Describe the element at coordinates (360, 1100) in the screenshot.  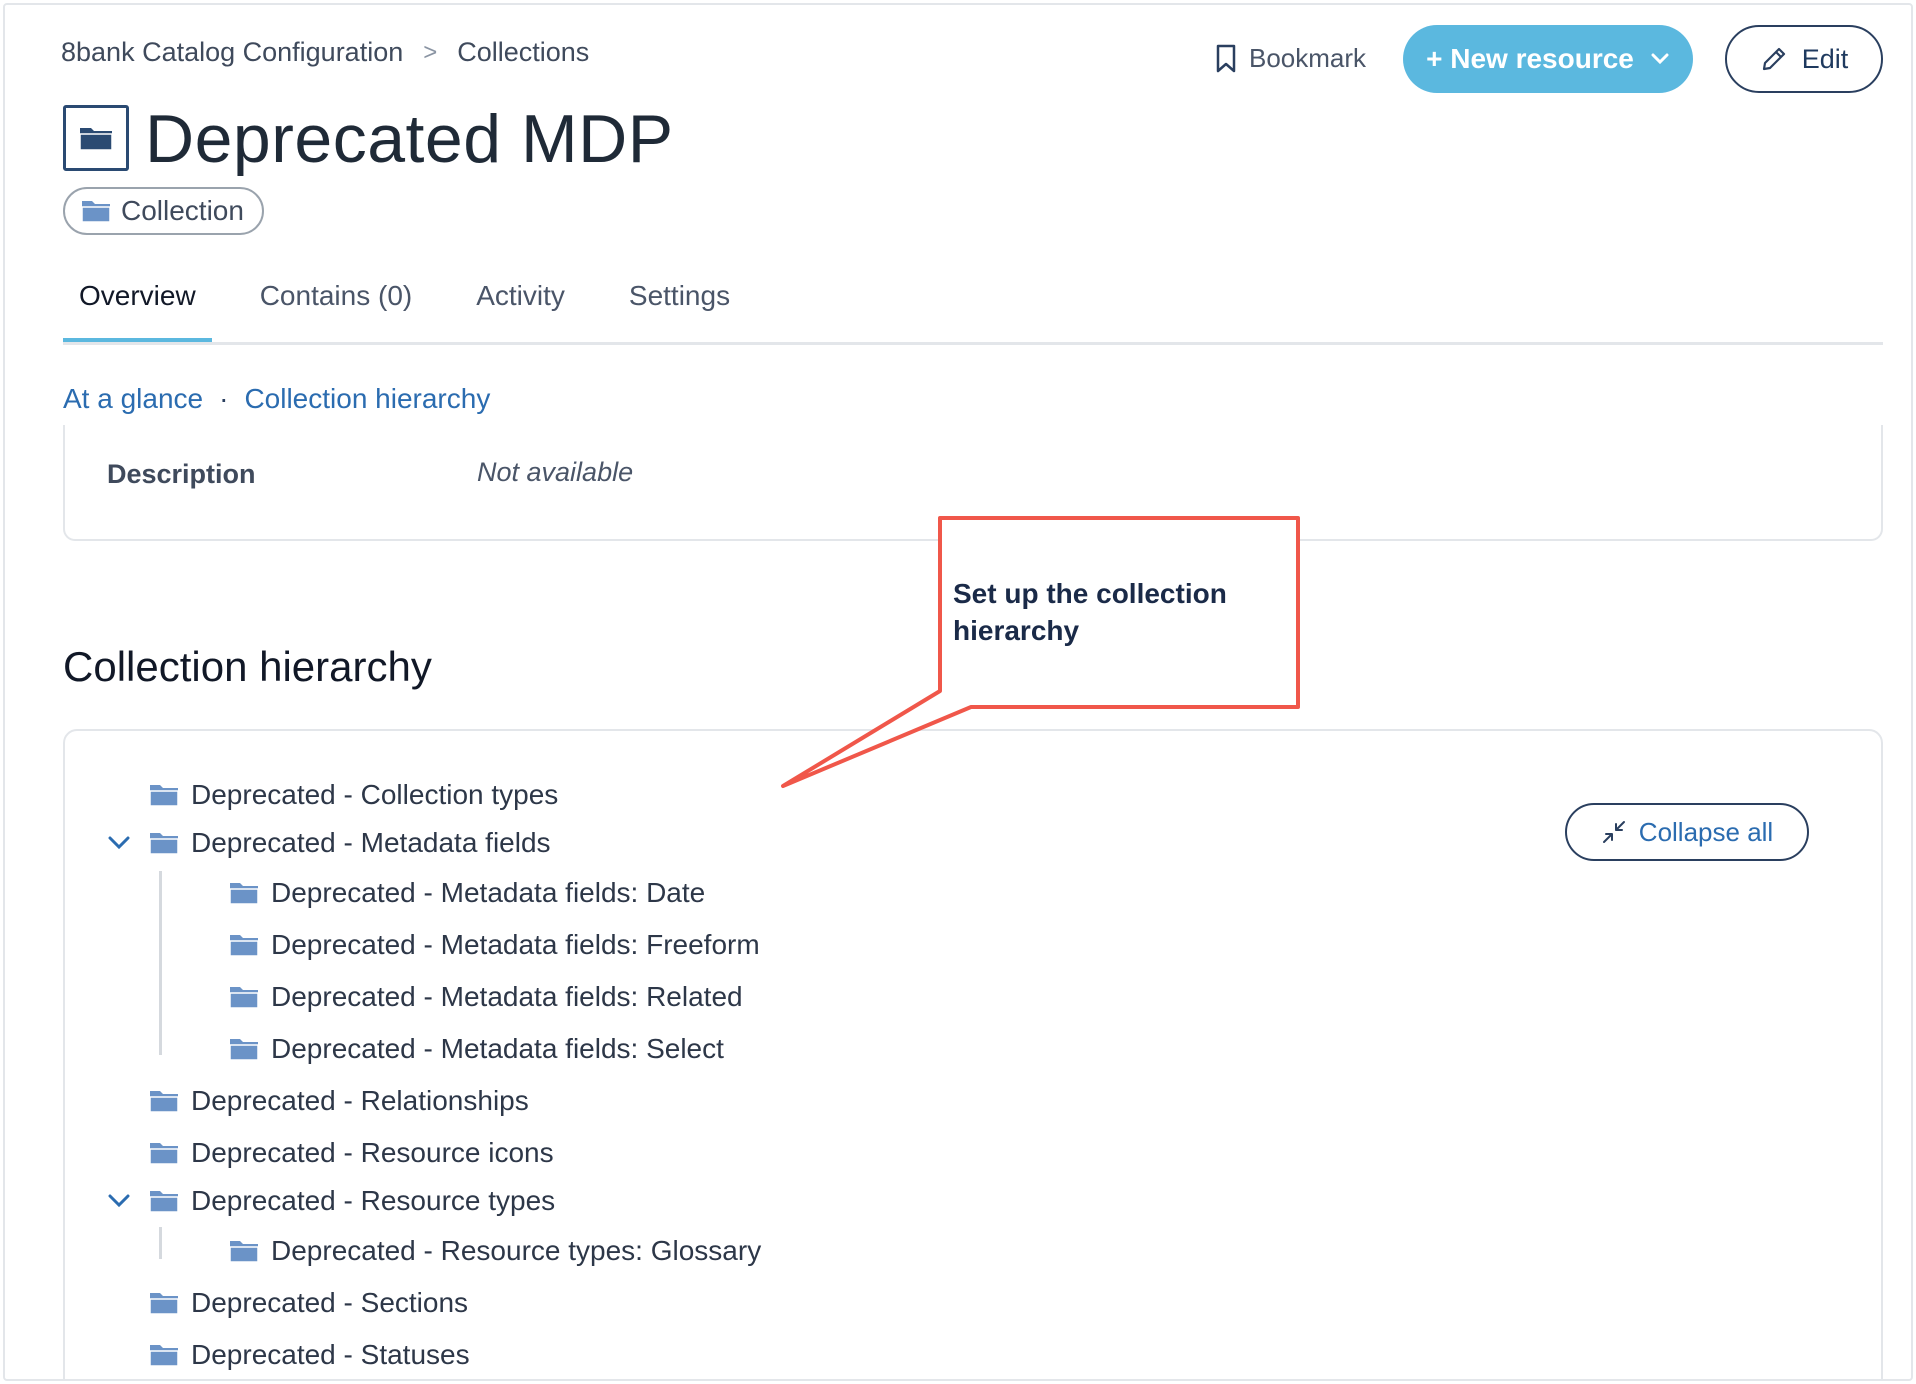
I see `tree-item-label: Deprecated - Relationships` at that location.